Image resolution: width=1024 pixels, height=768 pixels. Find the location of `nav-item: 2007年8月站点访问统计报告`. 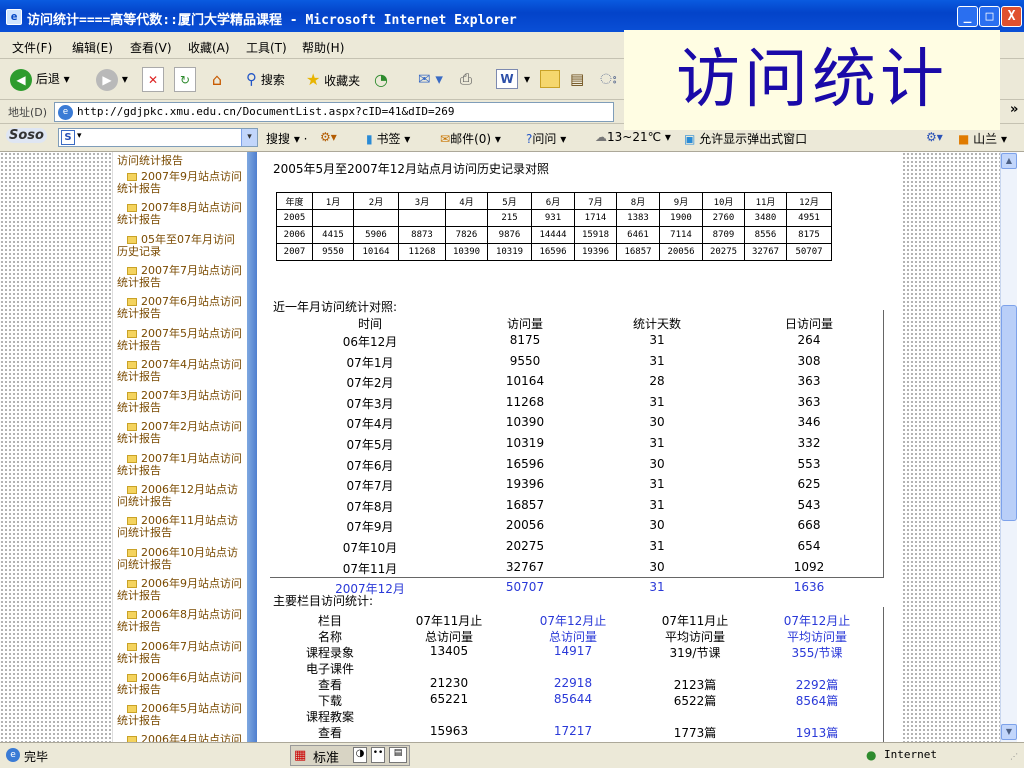

nav-item: 2007年8月站点访问统计报告 is located at coordinates (181, 214).